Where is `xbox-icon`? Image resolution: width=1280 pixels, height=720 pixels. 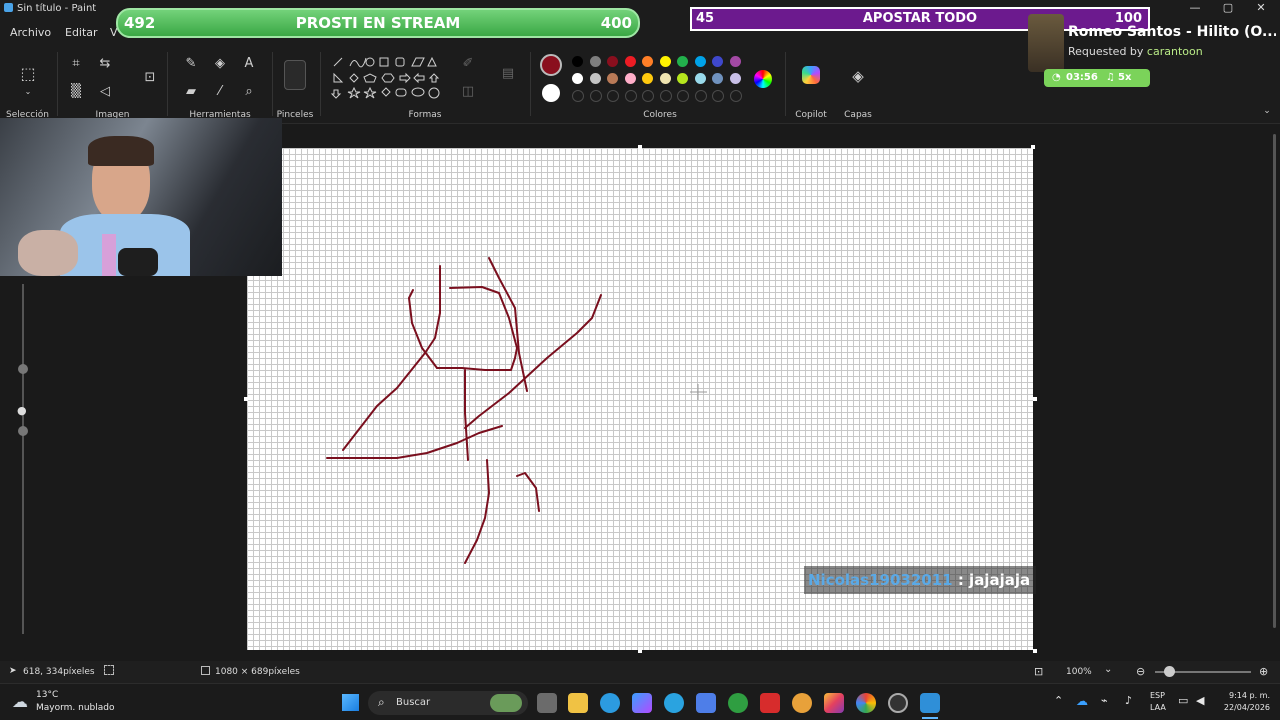
xbox-icon is located at coordinates (738, 703).